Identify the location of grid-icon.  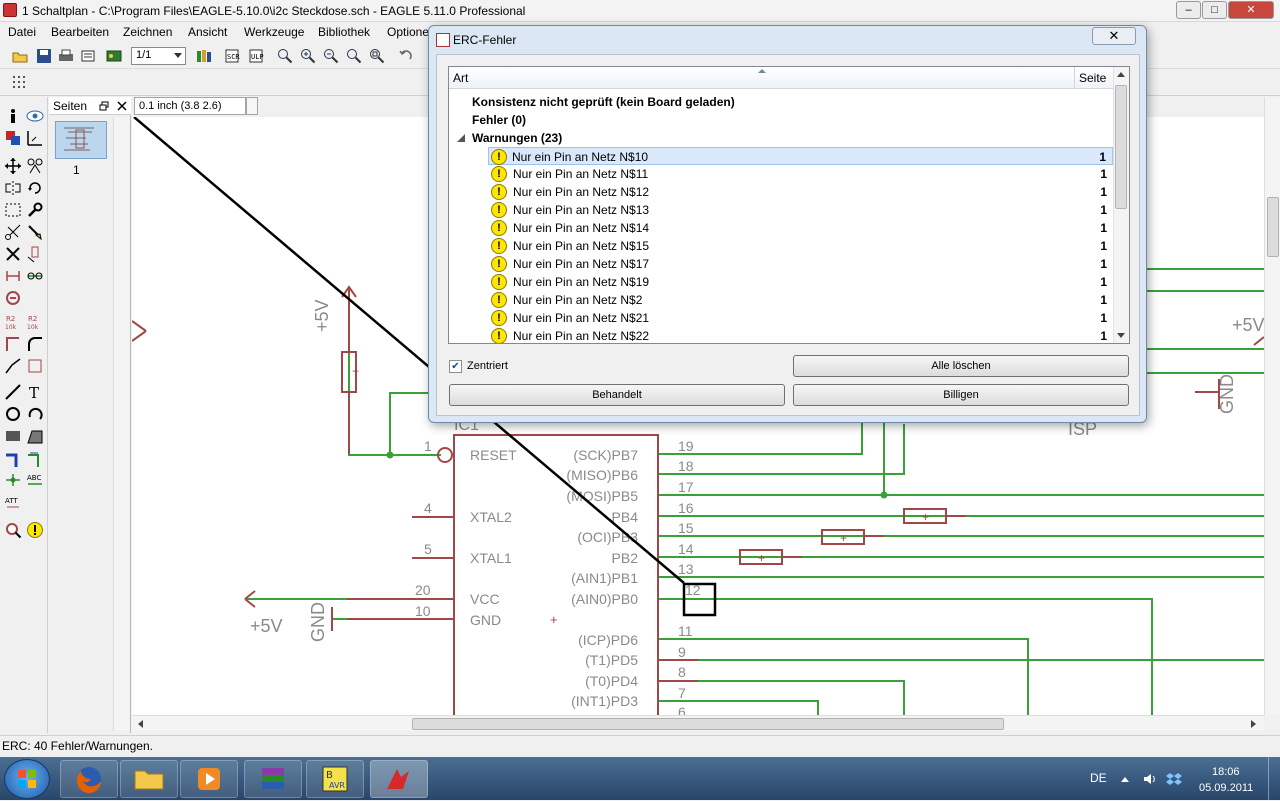
(19, 82).